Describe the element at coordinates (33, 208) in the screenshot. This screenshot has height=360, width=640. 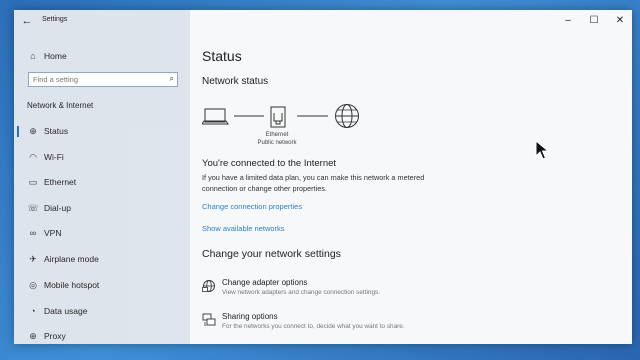
I see `dialup-icon: ☏` at that location.